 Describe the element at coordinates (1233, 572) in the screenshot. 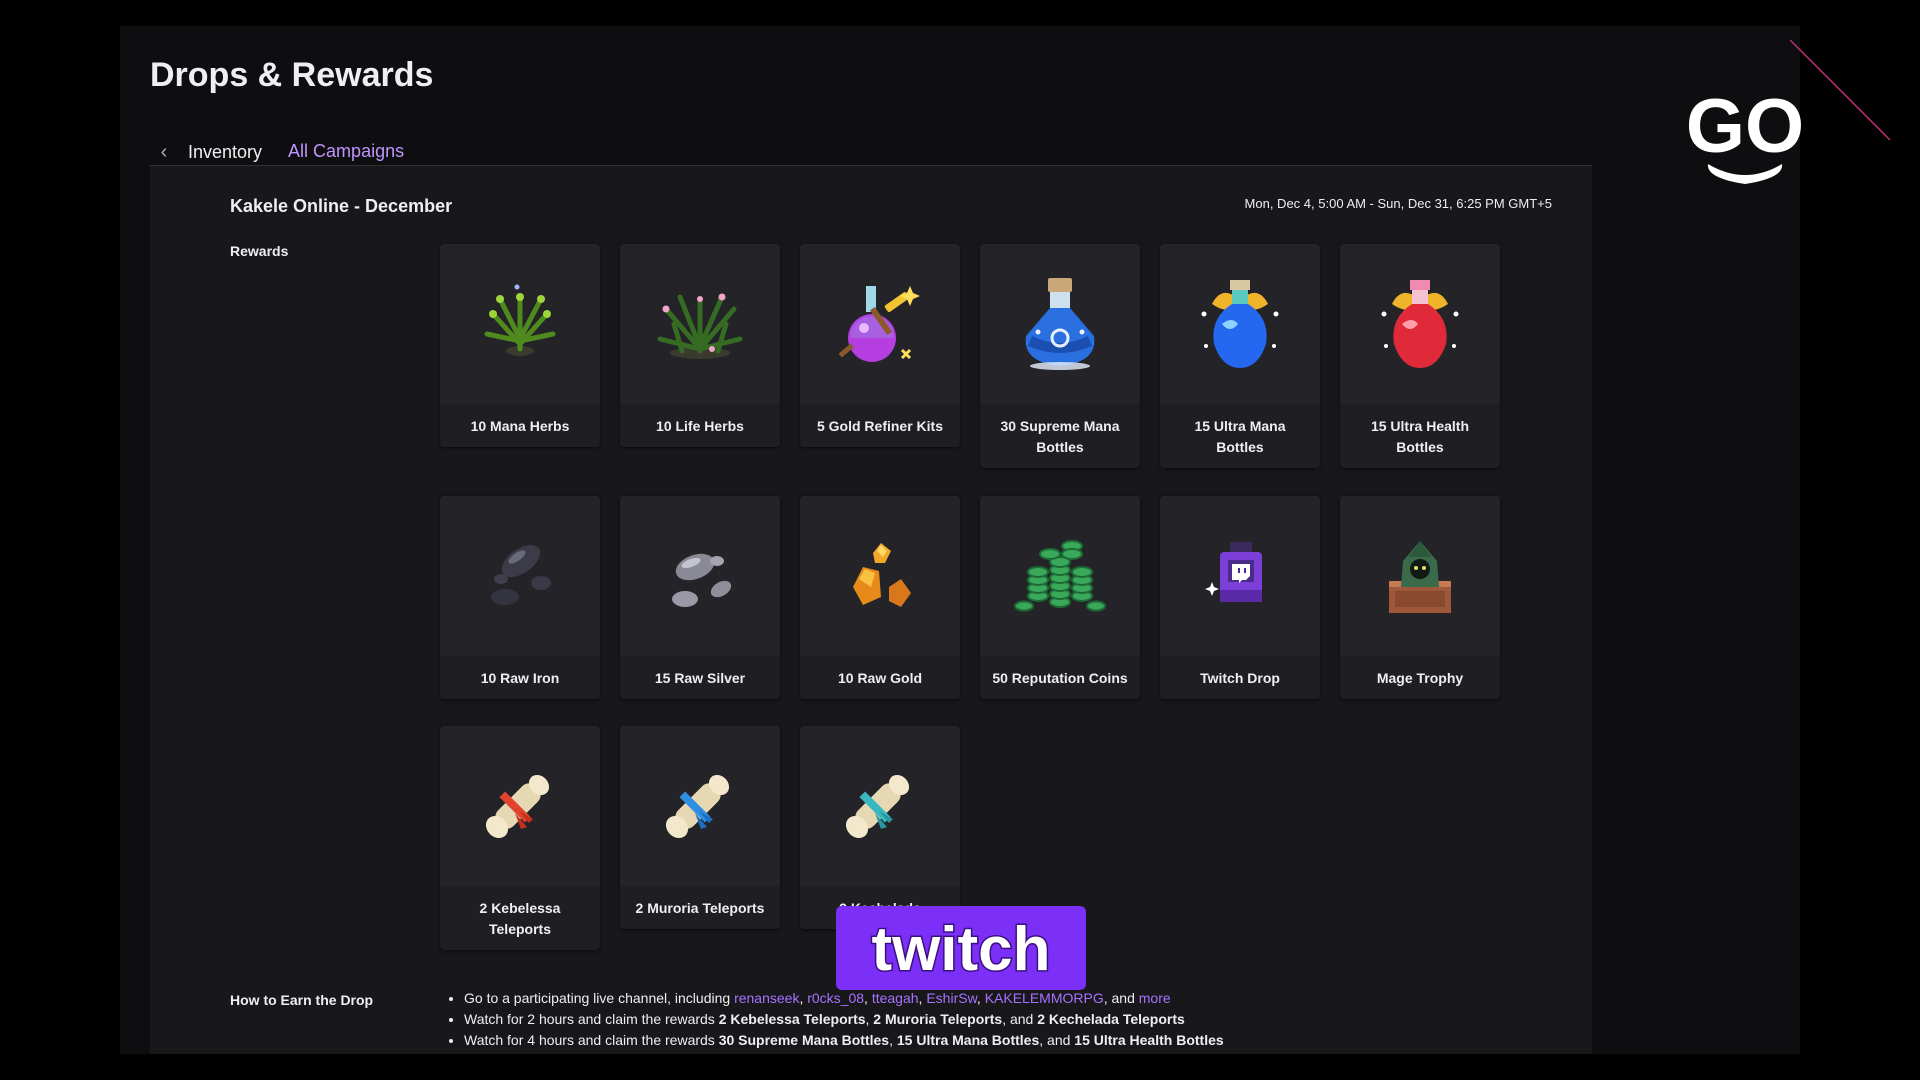

I see `twitch-drop-icon` at that location.